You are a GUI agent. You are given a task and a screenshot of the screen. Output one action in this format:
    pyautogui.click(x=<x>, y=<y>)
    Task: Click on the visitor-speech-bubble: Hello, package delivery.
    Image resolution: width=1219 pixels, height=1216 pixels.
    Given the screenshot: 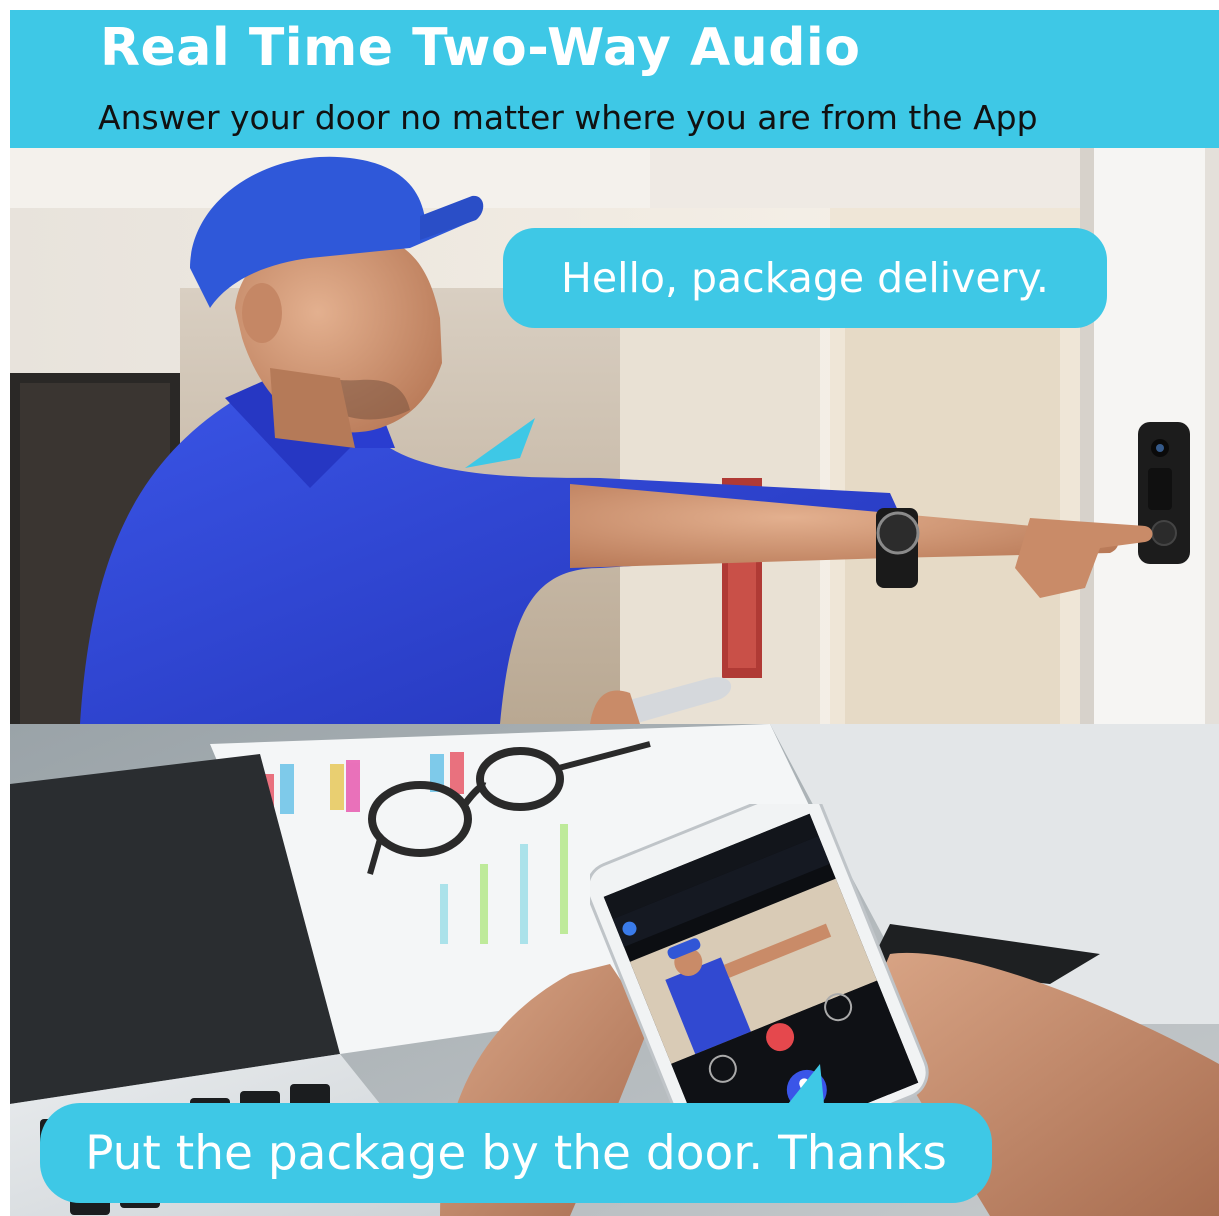 What is the action you would take?
    pyautogui.click(x=805, y=278)
    